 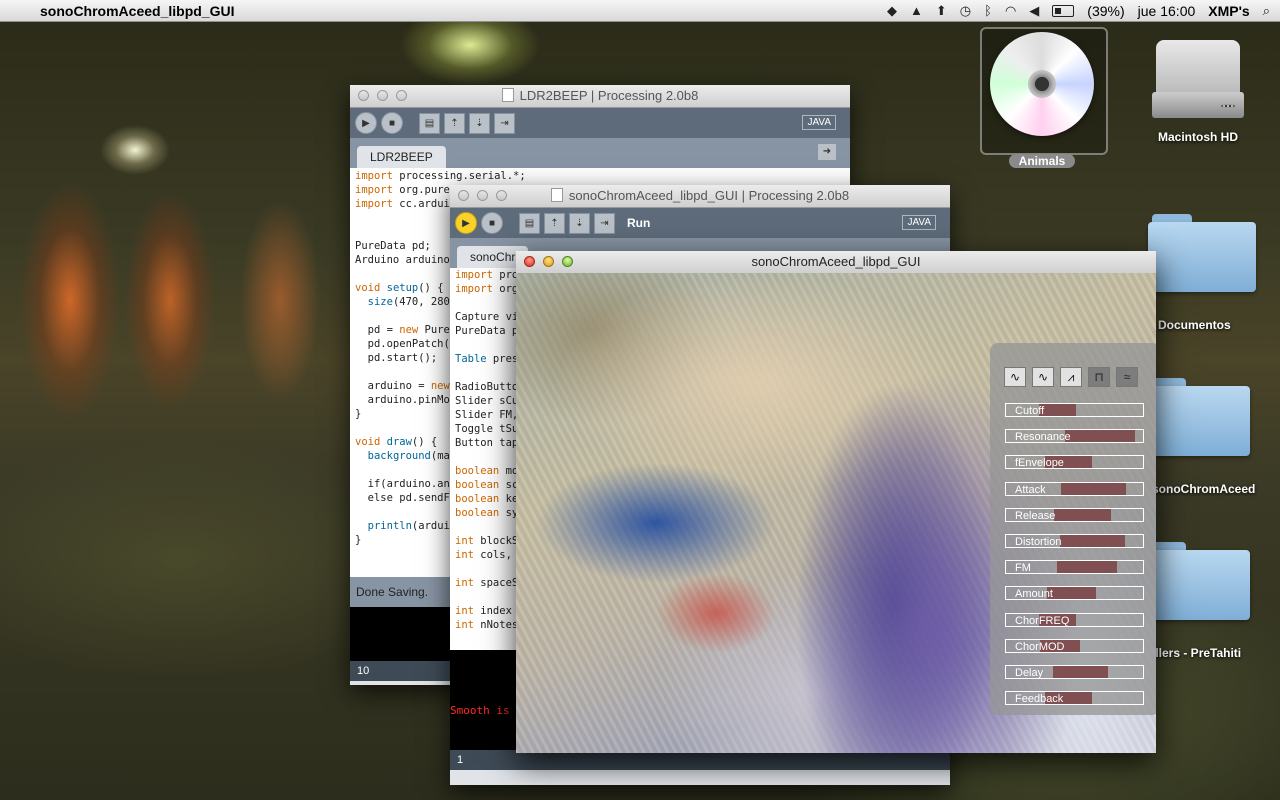 I want to click on line-number: 1, so click(x=700, y=760).